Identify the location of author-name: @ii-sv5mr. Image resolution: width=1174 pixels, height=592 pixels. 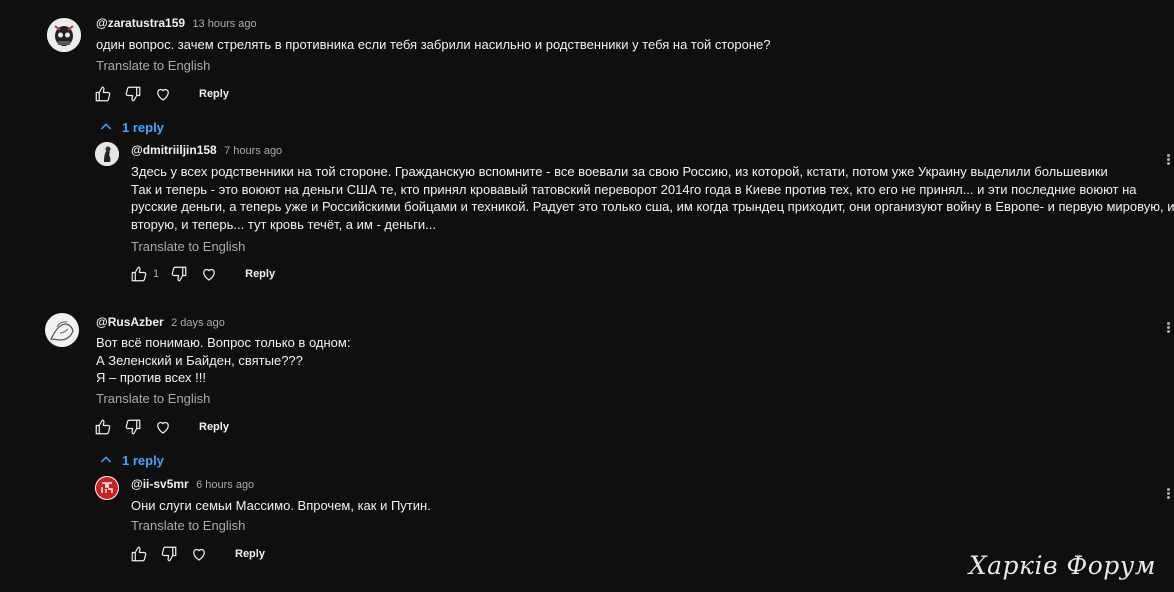
(160, 484).